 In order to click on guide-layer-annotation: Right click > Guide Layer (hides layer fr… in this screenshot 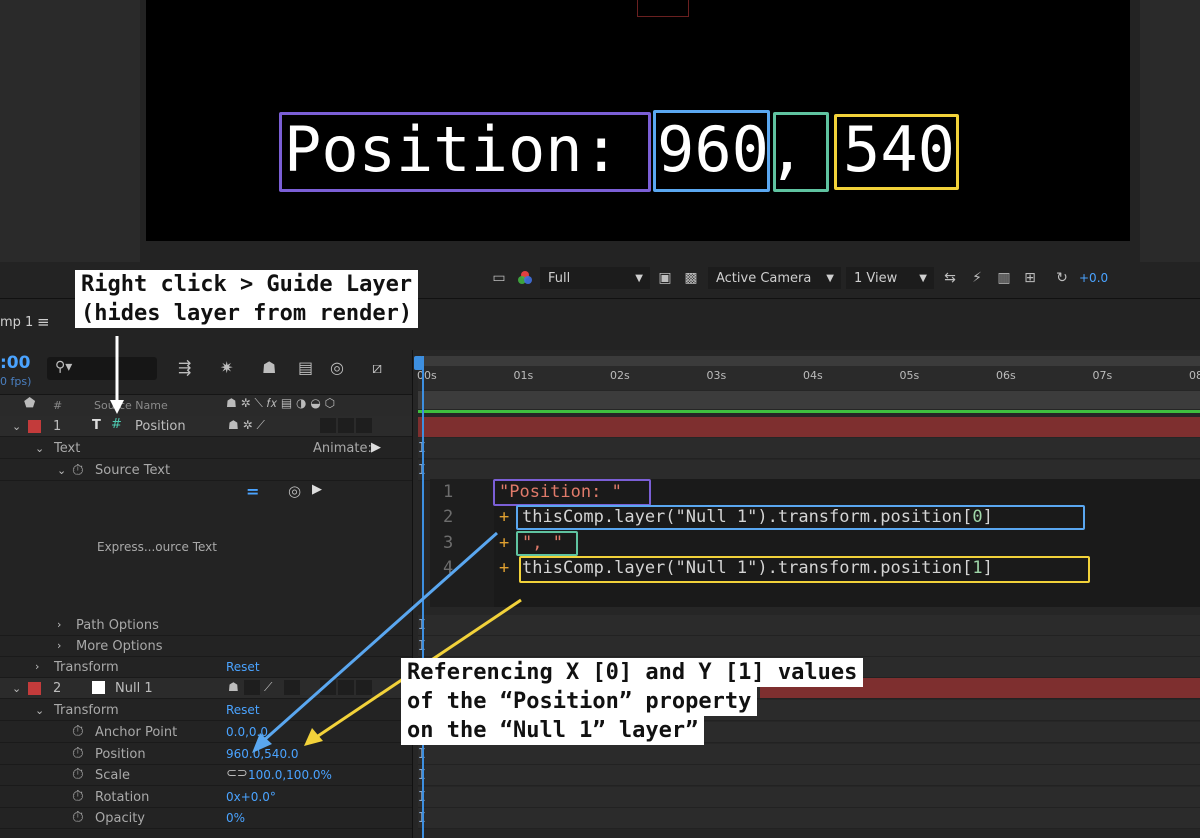, I will do `click(247, 299)`.